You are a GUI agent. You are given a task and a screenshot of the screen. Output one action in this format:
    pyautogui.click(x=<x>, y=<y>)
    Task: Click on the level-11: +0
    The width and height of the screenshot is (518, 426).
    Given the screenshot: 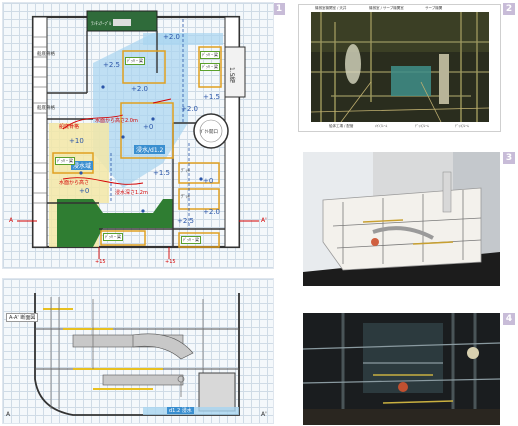 What is the action you would take?
    pyautogui.click(x=84, y=191)
    